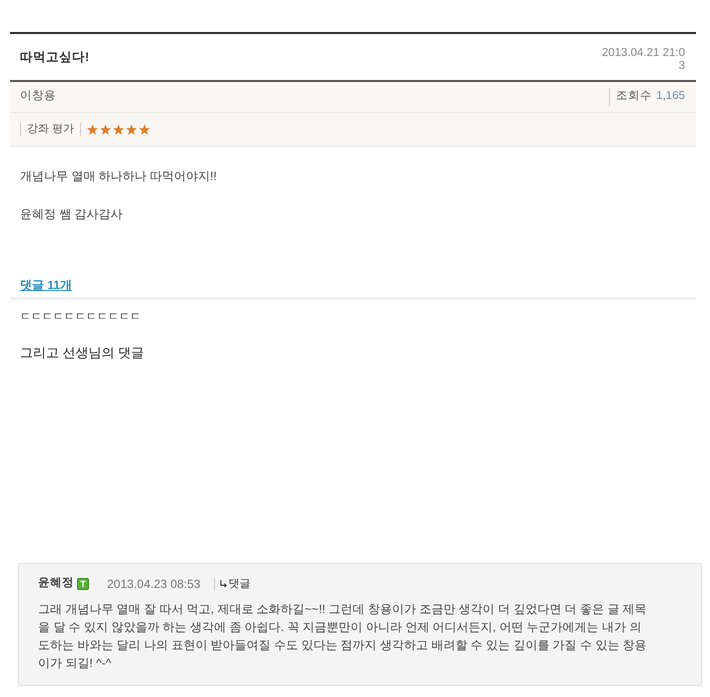 The width and height of the screenshot is (710, 697). What do you see at coordinates (38, 96) in the screenshot?
I see `author-name: 이창용` at bounding box center [38, 96].